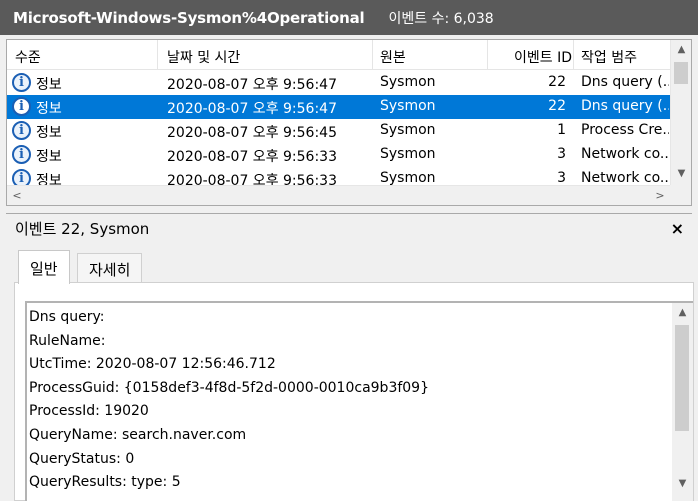  Describe the element at coordinates (680, 195) in the screenshot. I see `scrollbar-corner` at that location.